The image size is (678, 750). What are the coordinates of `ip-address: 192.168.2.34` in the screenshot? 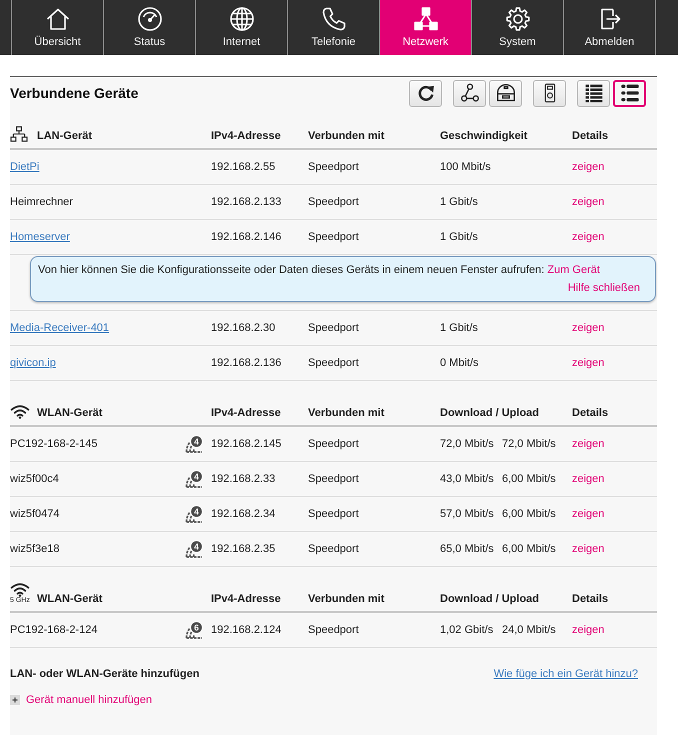 It's located at (243, 514).